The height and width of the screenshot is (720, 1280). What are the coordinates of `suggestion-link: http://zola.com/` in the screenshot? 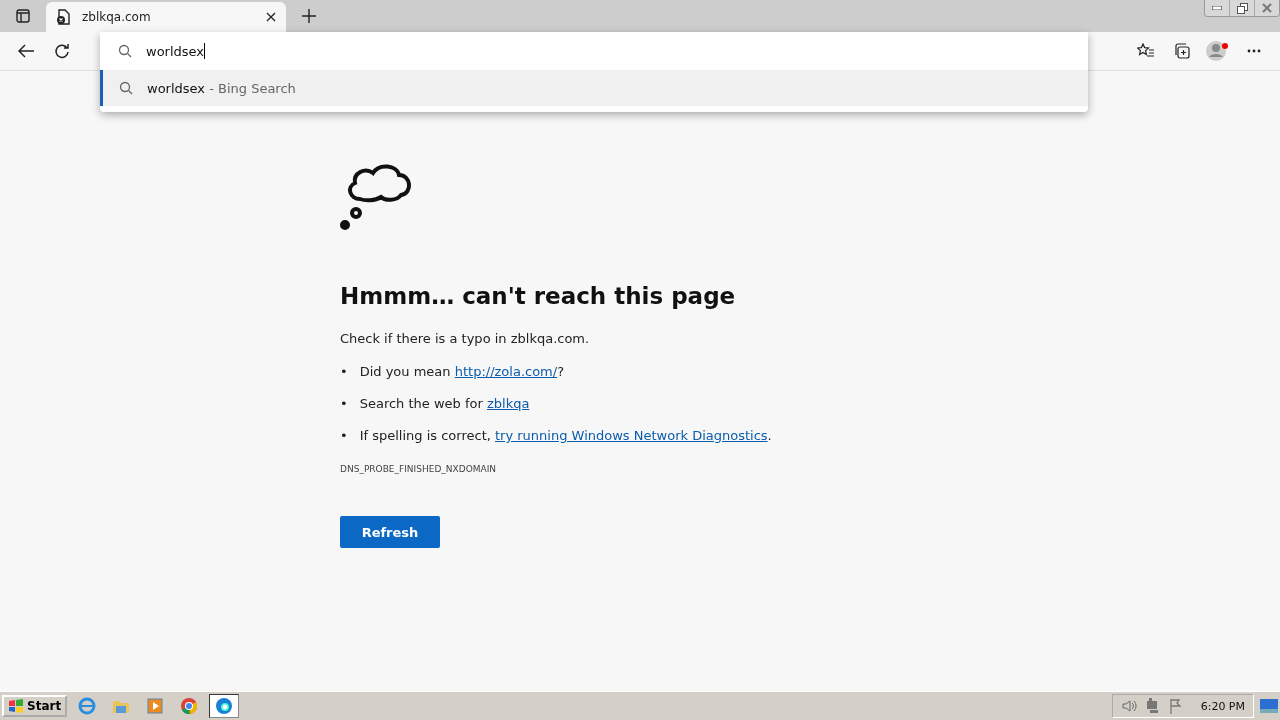 It's located at (506, 371).